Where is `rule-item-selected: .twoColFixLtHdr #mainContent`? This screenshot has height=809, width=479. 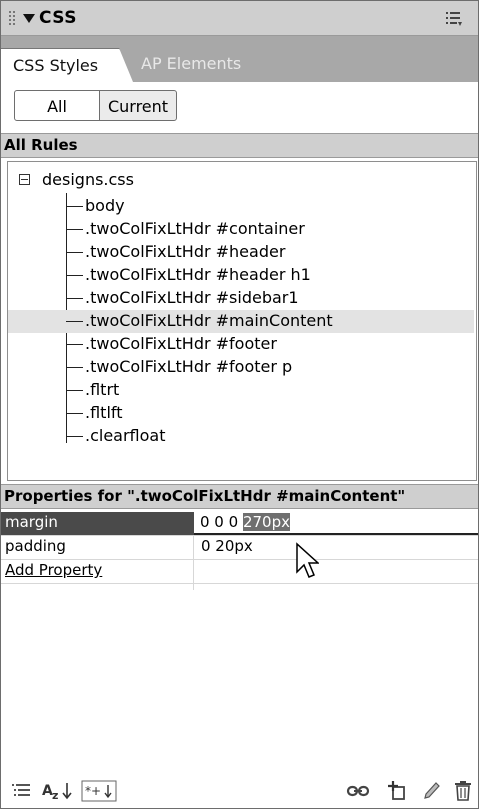 rule-item-selected: .twoColFixLtHdr #mainContent is located at coordinates (241, 321).